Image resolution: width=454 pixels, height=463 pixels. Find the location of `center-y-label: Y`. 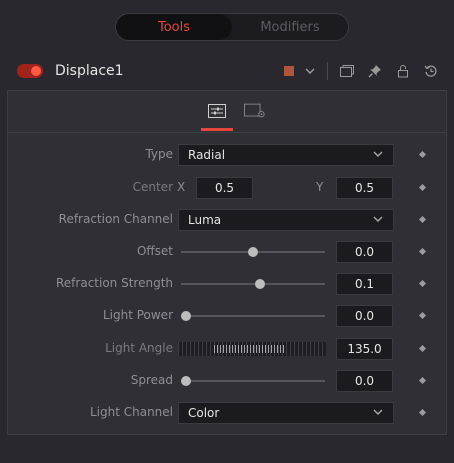

center-y-label: Y is located at coordinates (320, 187).